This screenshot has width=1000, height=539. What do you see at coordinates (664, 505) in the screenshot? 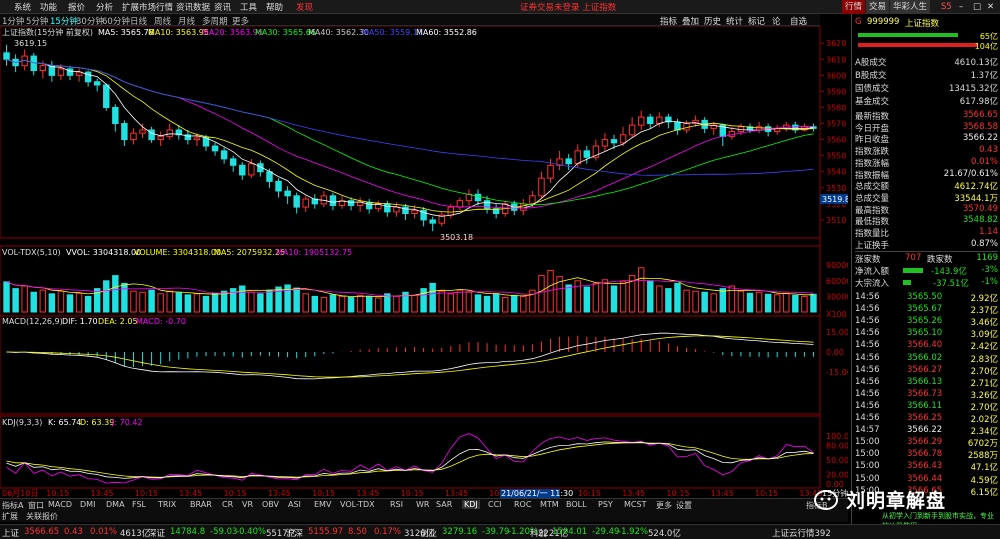
I see `indicator-tab: 更多` at bounding box center [664, 505].